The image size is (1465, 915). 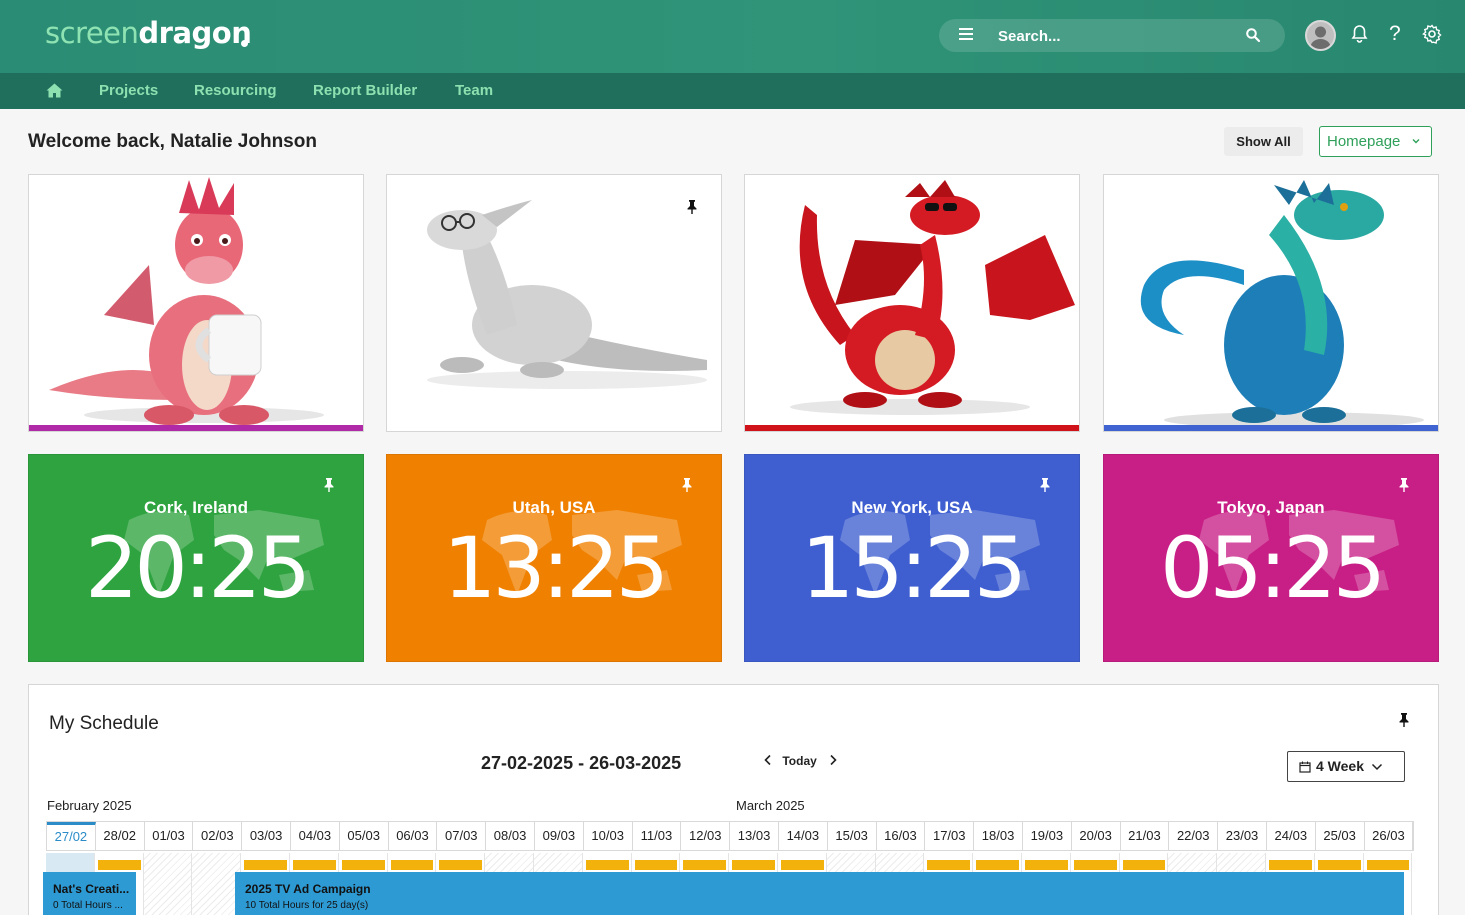 What do you see at coordinates (559, 836) in the screenshot?
I see `date-cell: 09/03` at bounding box center [559, 836].